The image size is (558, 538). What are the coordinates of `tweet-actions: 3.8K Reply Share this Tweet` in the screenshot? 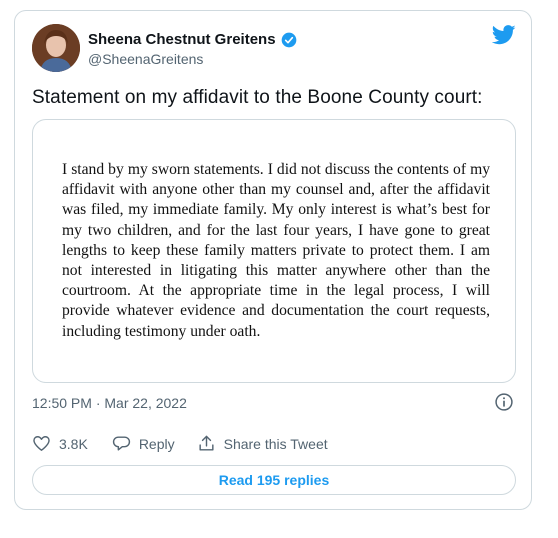 It's located at (180, 443).